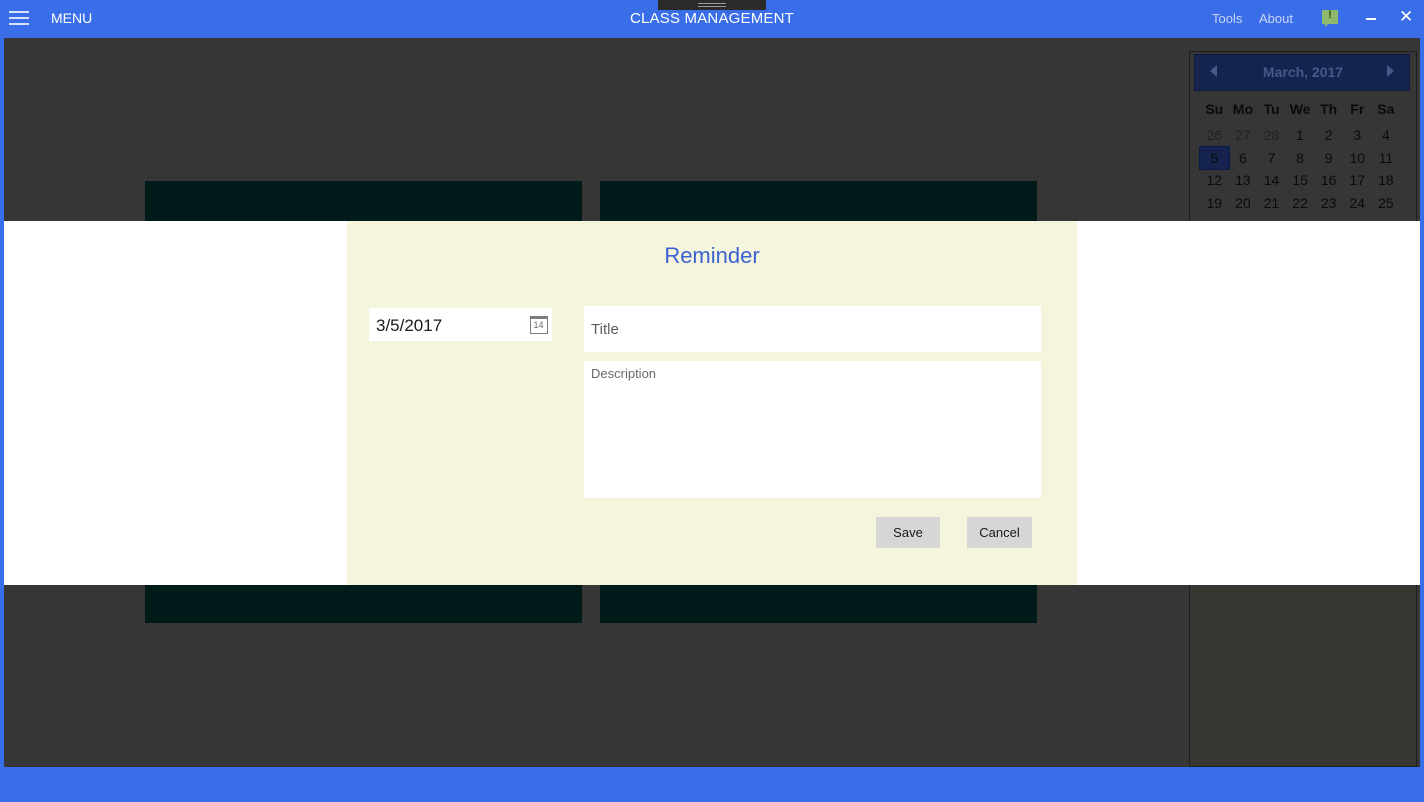 This screenshot has width=1424, height=802. I want to click on app-title: CLASS MANAGEMENT, so click(712, 18).